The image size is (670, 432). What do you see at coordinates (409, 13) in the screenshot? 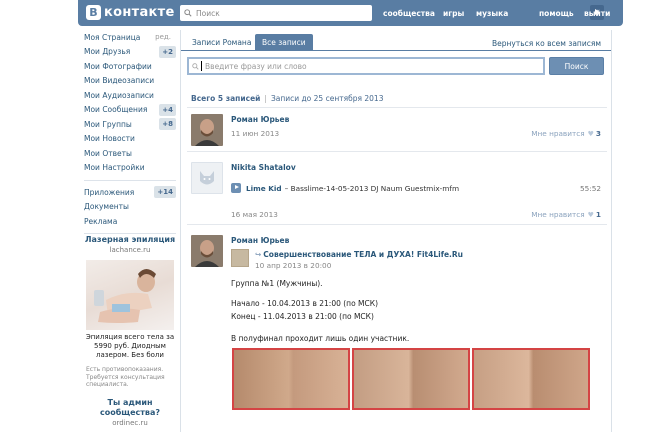
I see `nav-communities: сообщества` at bounding box center [409, 13].